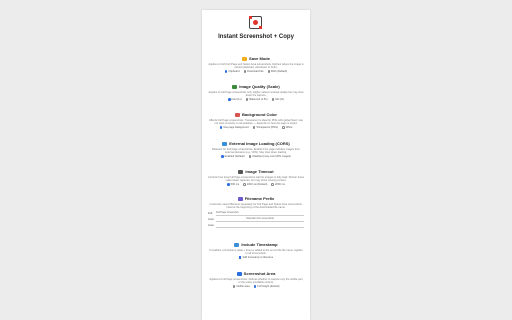 The width and height of the screenshot is (512, 320). Describe the element at coordinates (210, 213) in the screenshot. I see `field-label: Full:` at that location.